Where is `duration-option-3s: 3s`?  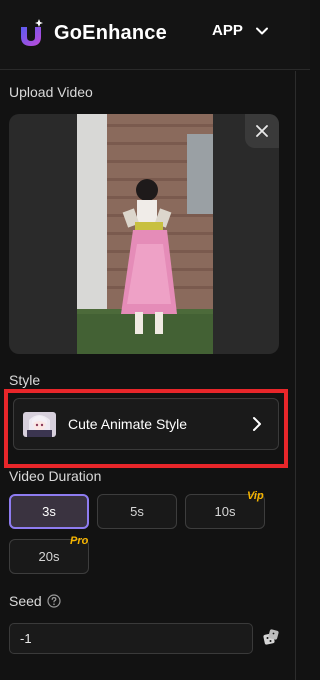 duration-option-3s: 3s is located at coordinates (49, 511).